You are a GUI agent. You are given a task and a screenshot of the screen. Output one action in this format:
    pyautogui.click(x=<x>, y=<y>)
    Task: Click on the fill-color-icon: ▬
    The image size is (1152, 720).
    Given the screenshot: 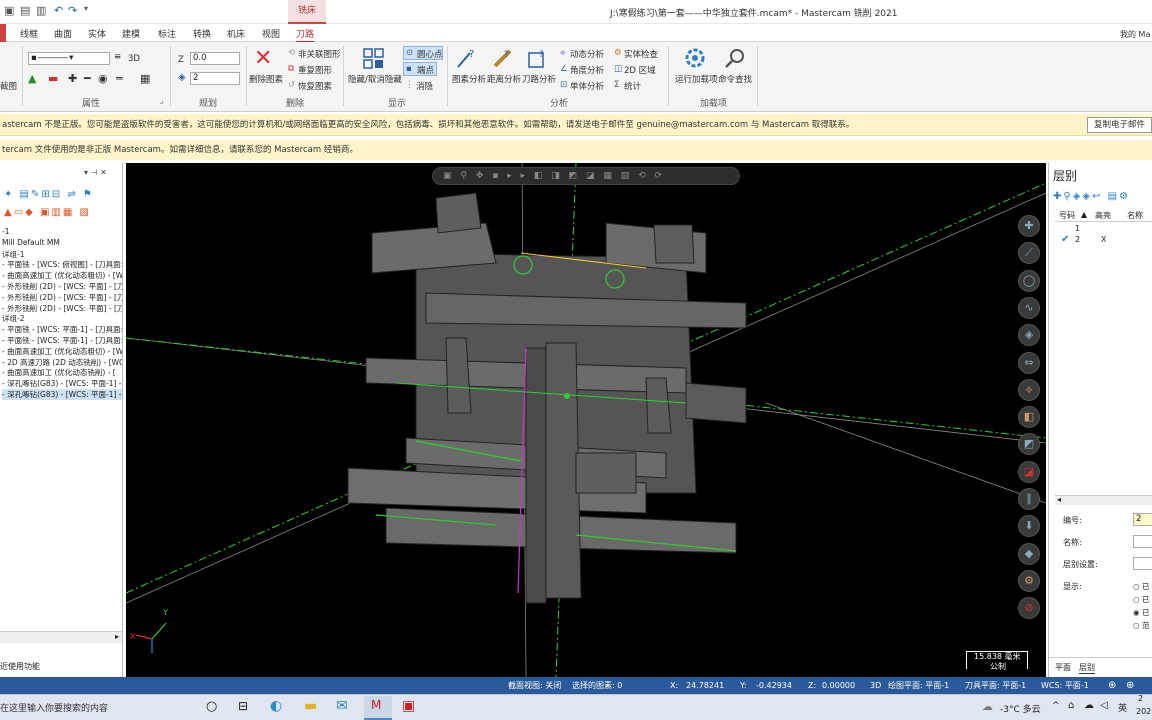 What is the action you would take?
    pyautogui.click(x=53, y=78)
    